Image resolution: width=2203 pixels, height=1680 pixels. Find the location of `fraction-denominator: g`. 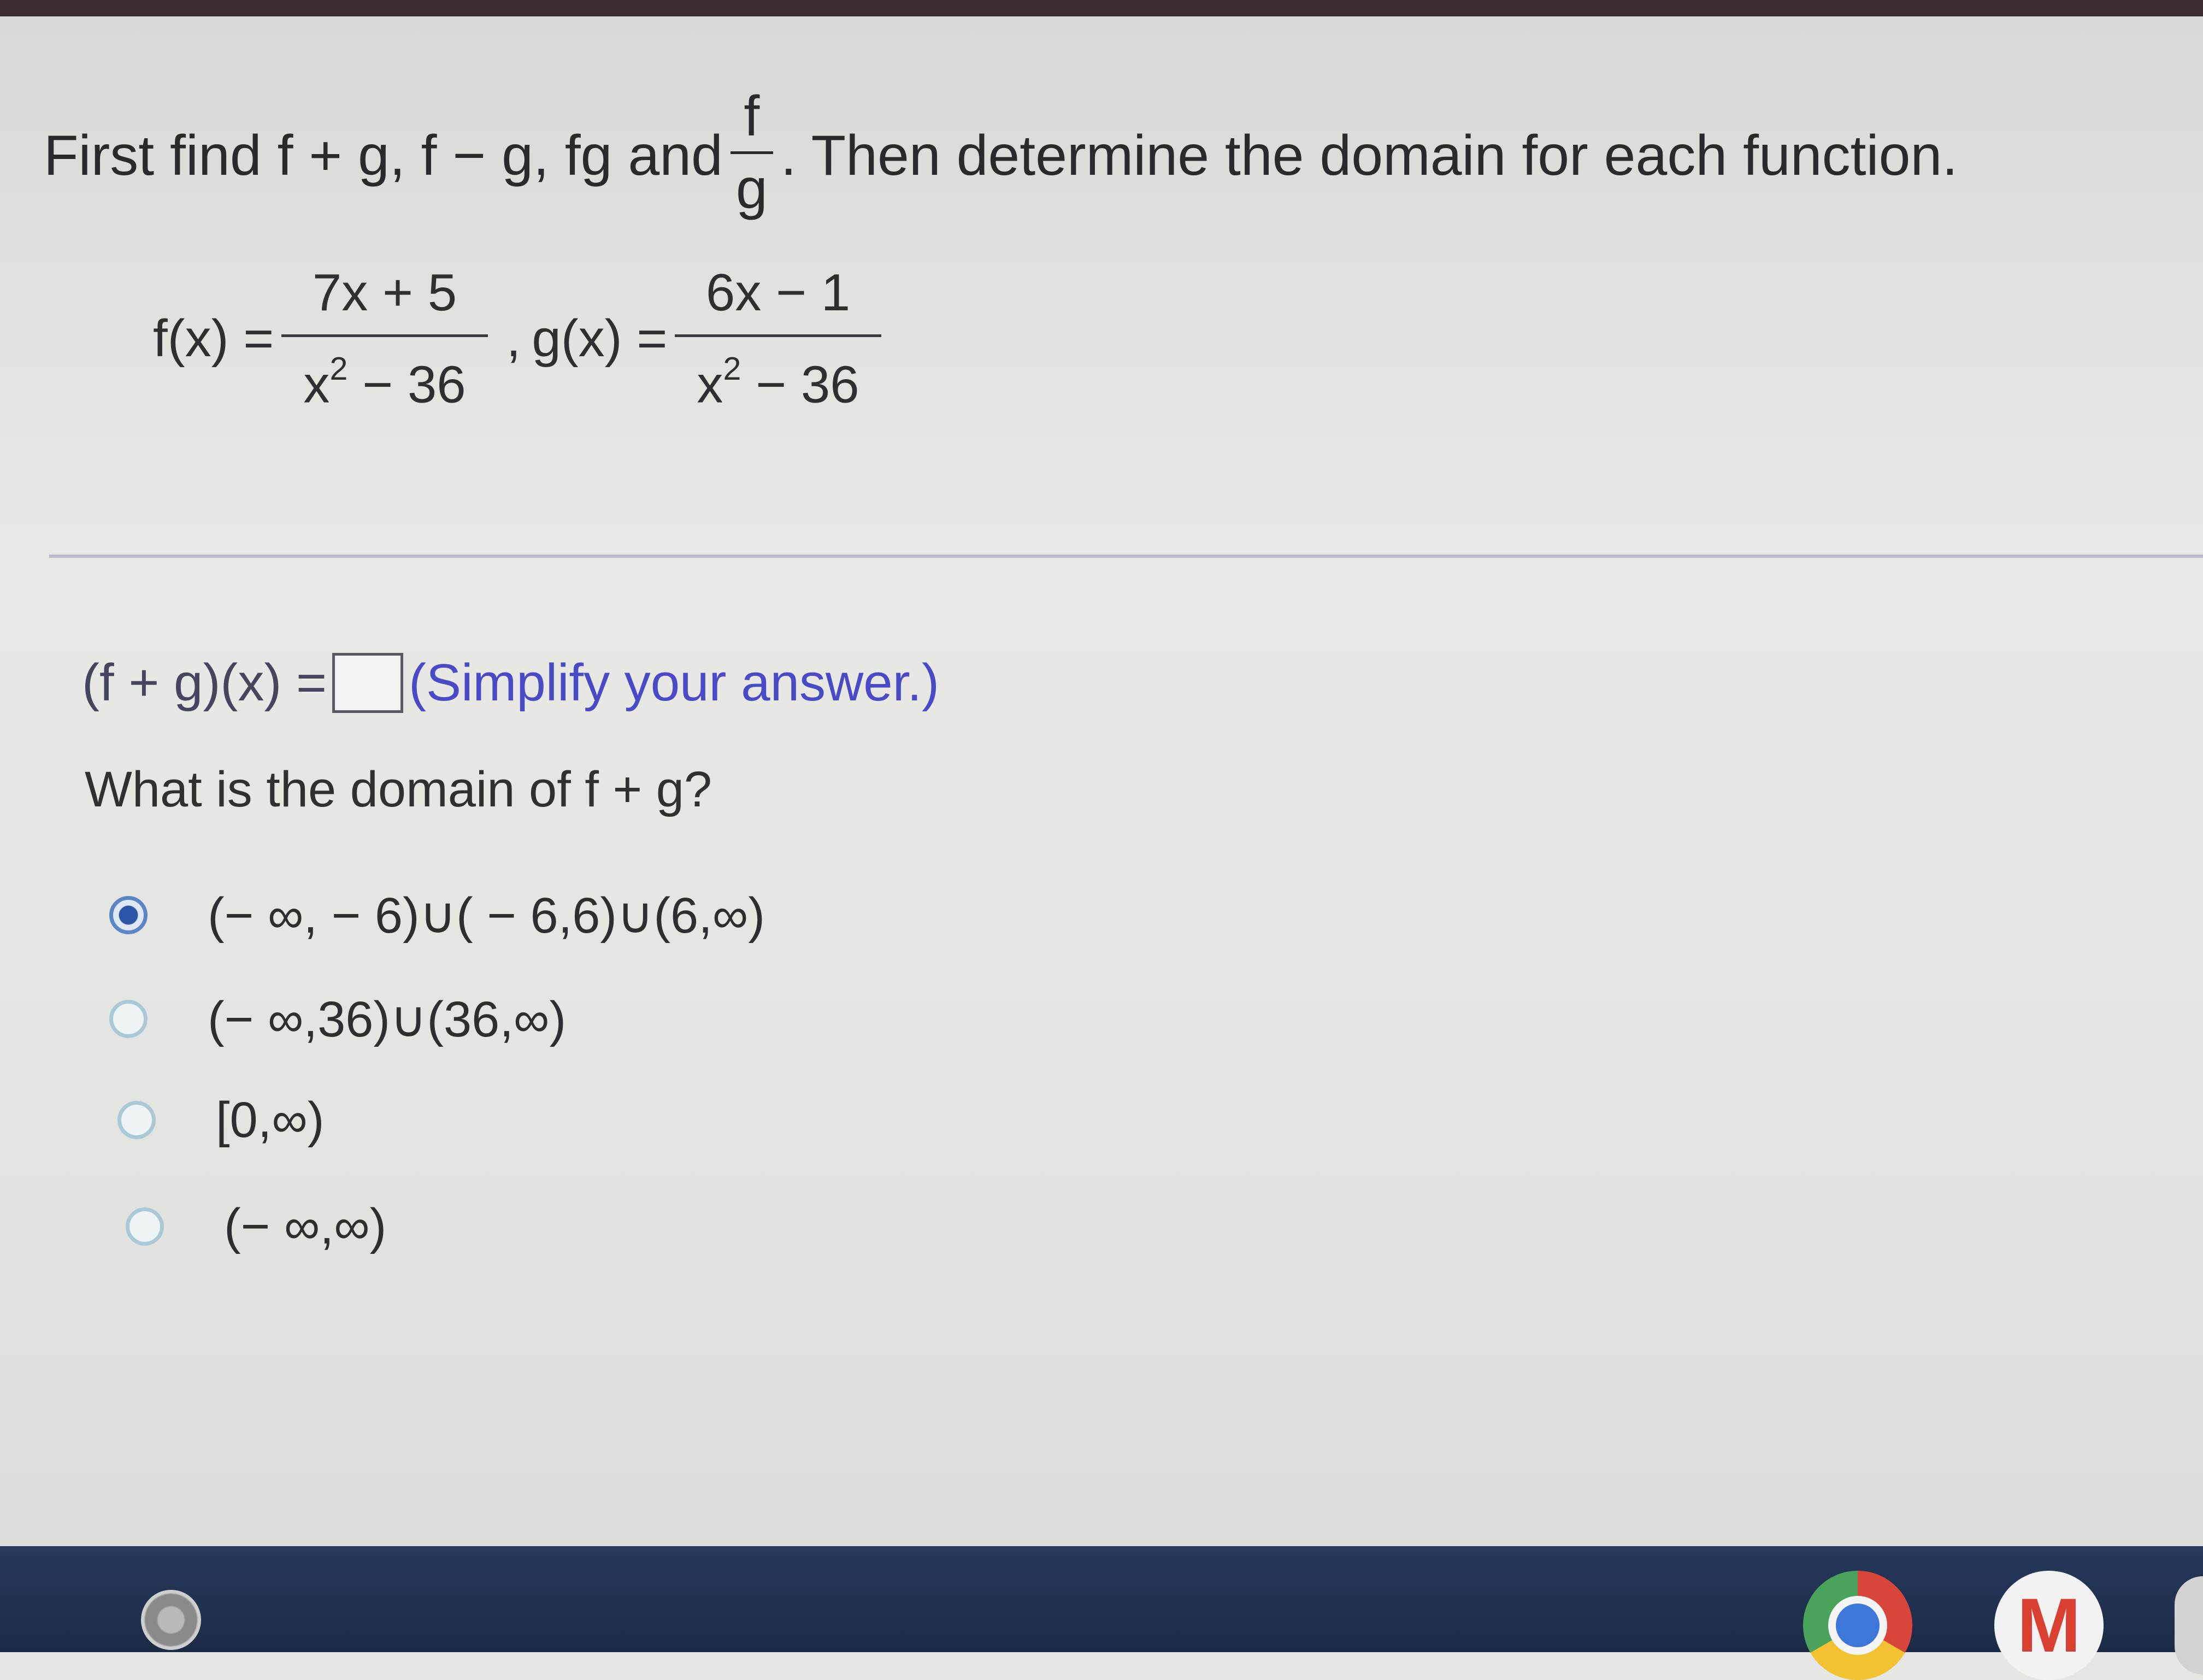

fraction-denominator: g is located at coordinates (751, 189).